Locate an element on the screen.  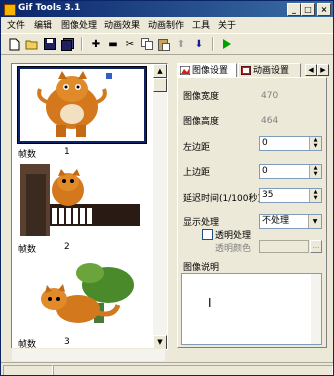
move-up-icon: ⬆ is located at coordinates (181, 44).